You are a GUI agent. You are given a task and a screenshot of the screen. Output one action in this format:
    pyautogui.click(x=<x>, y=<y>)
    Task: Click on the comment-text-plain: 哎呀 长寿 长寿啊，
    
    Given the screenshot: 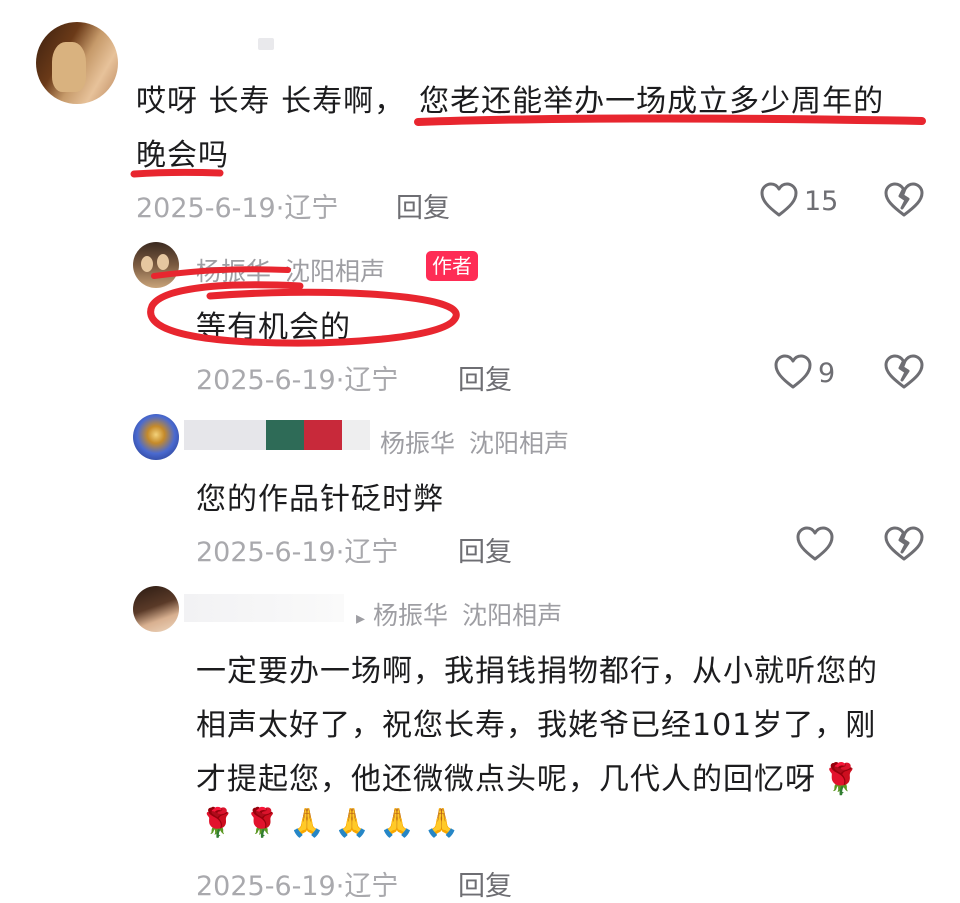 What is the action you would take?
    pyautogui.click(x=271, y=101)
    